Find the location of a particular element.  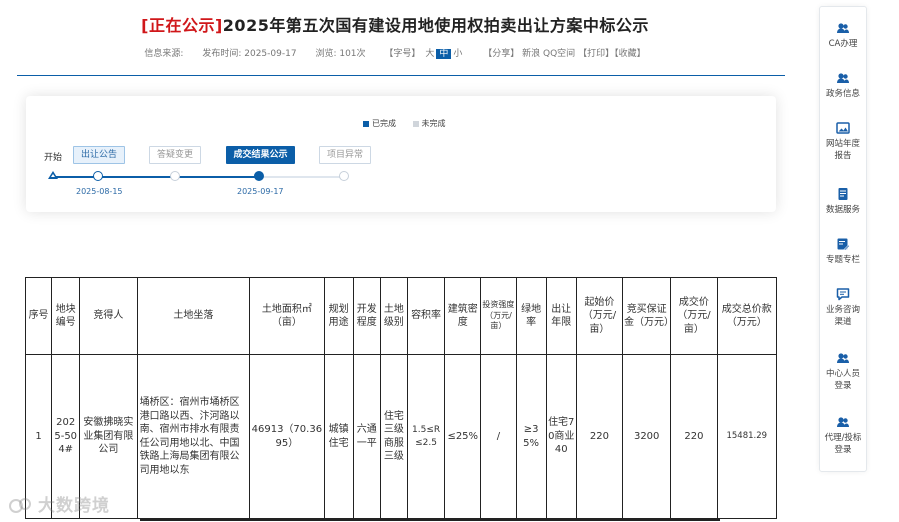

progress-track-todo is located at coordinates (303, 177).